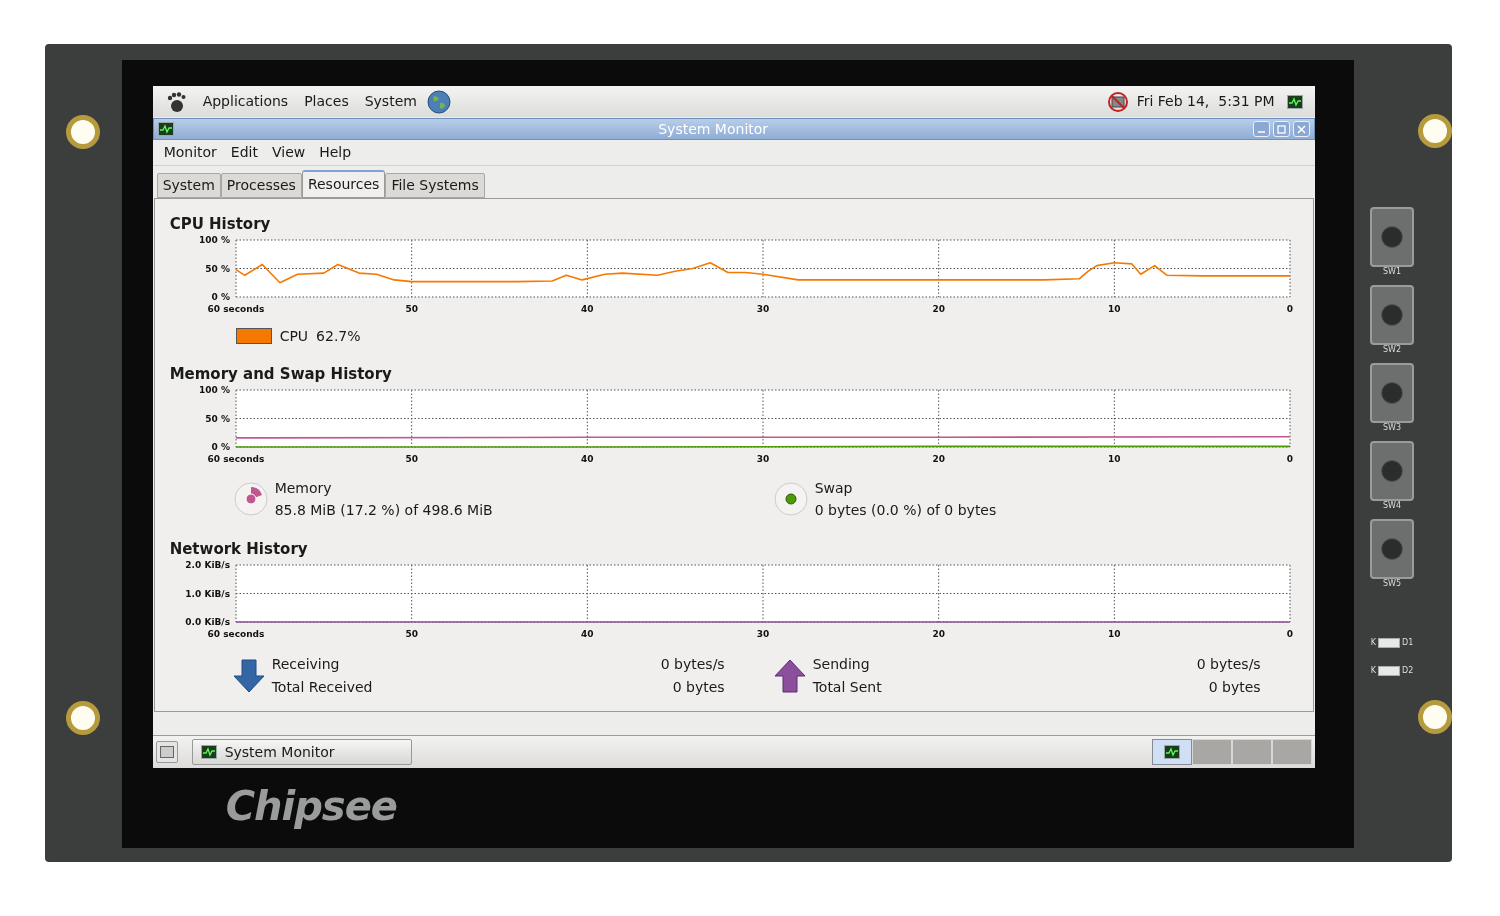 The width and height of the screenshot is (1500, 916). I want to click on memory-label: Memory, so click(303, 488).